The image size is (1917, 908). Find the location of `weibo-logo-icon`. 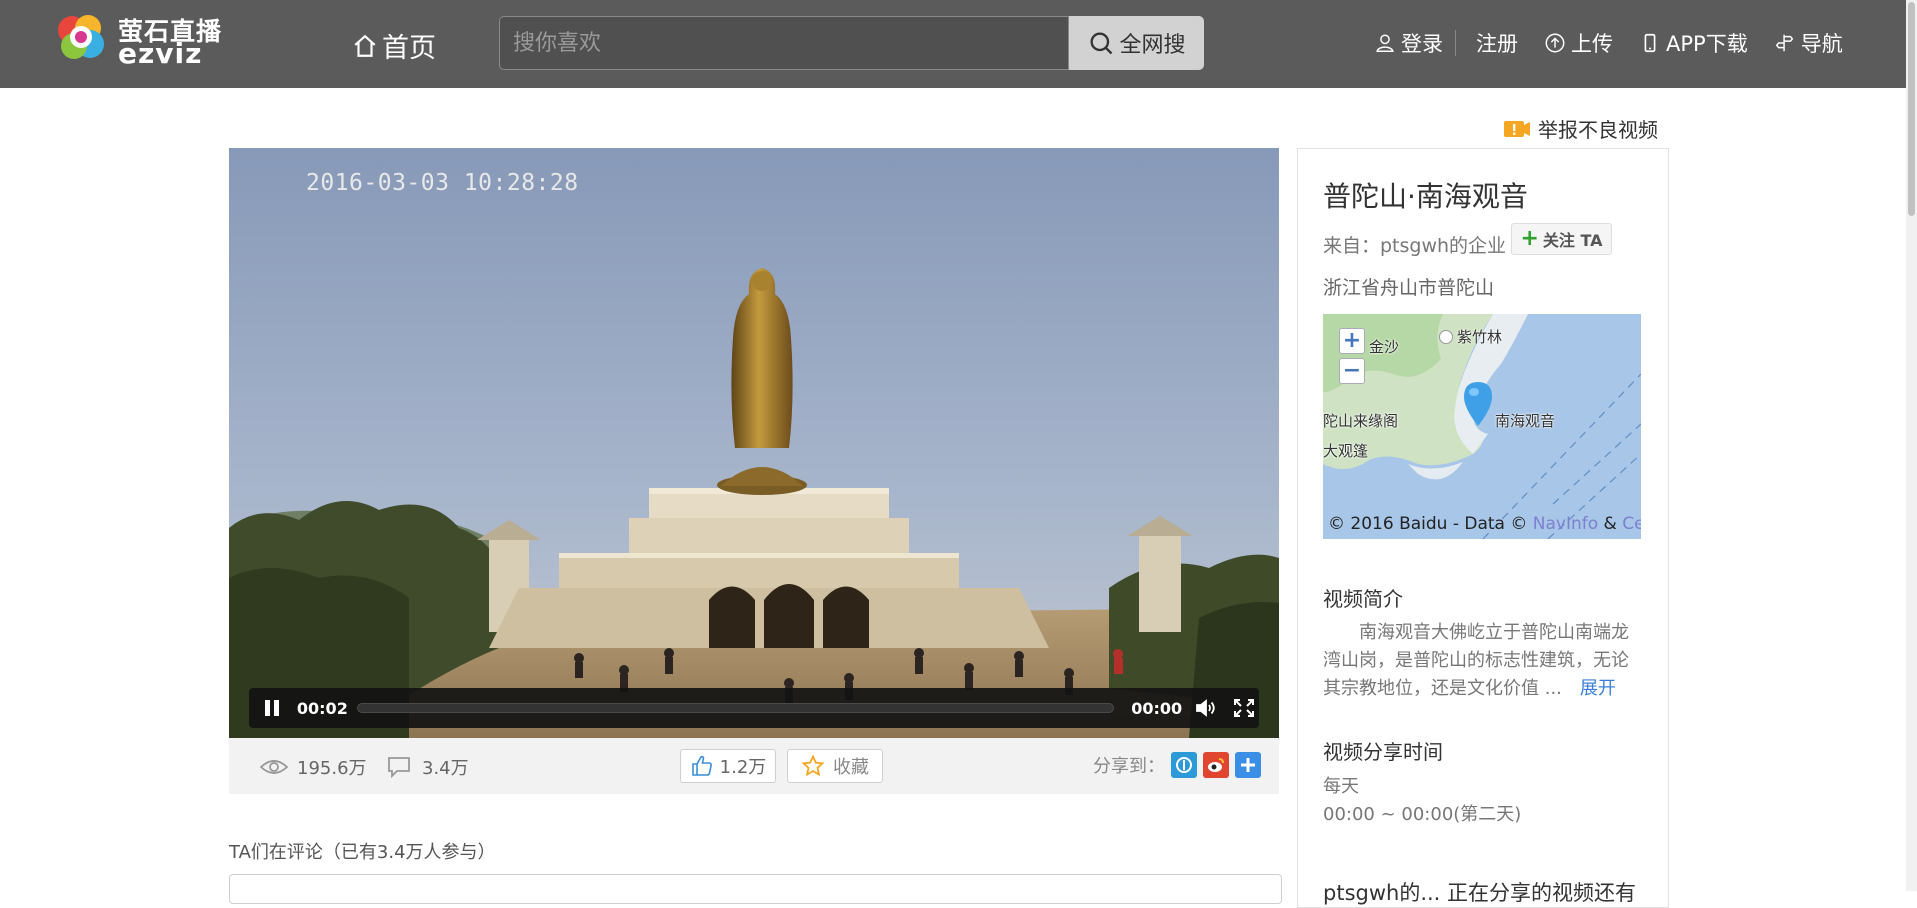

weibo-logo-icon is located at coordinates (1216, 765).